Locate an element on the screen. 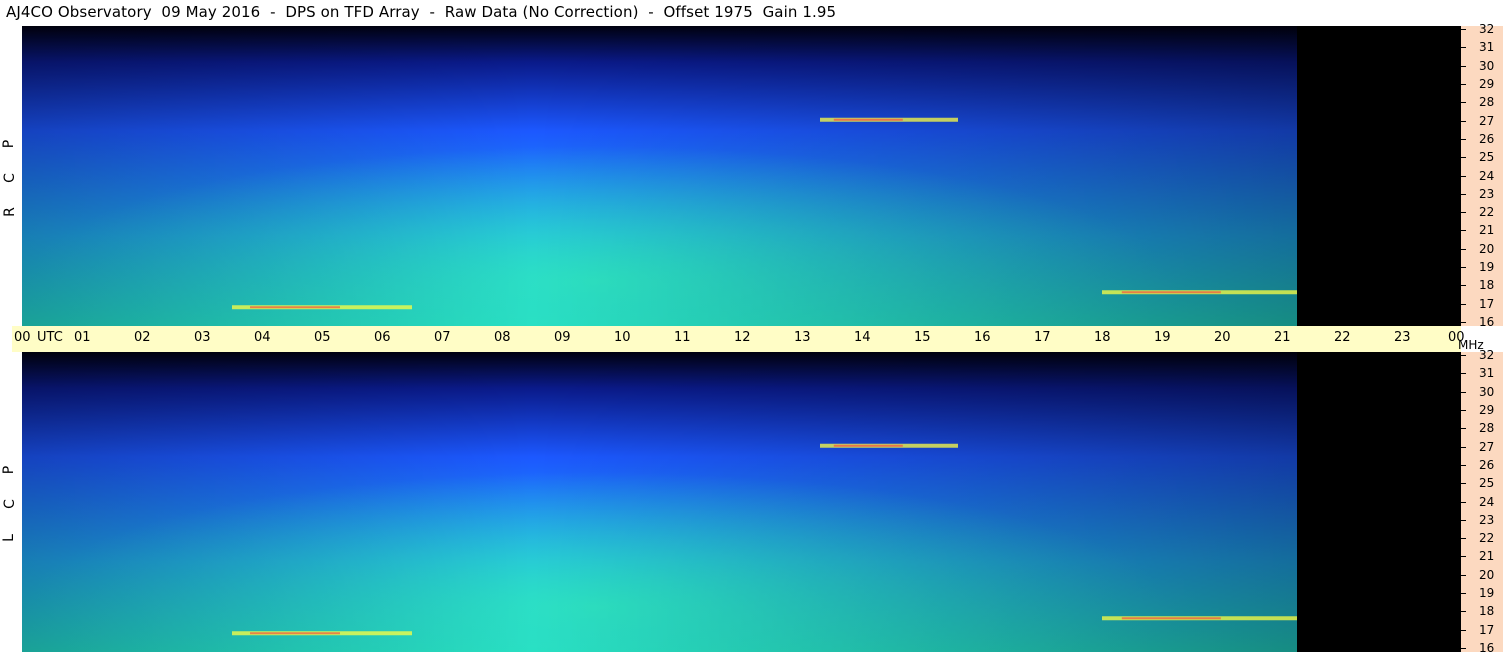  rcp-freq-tick-label: 28 is located at coordinates (1487, 102).